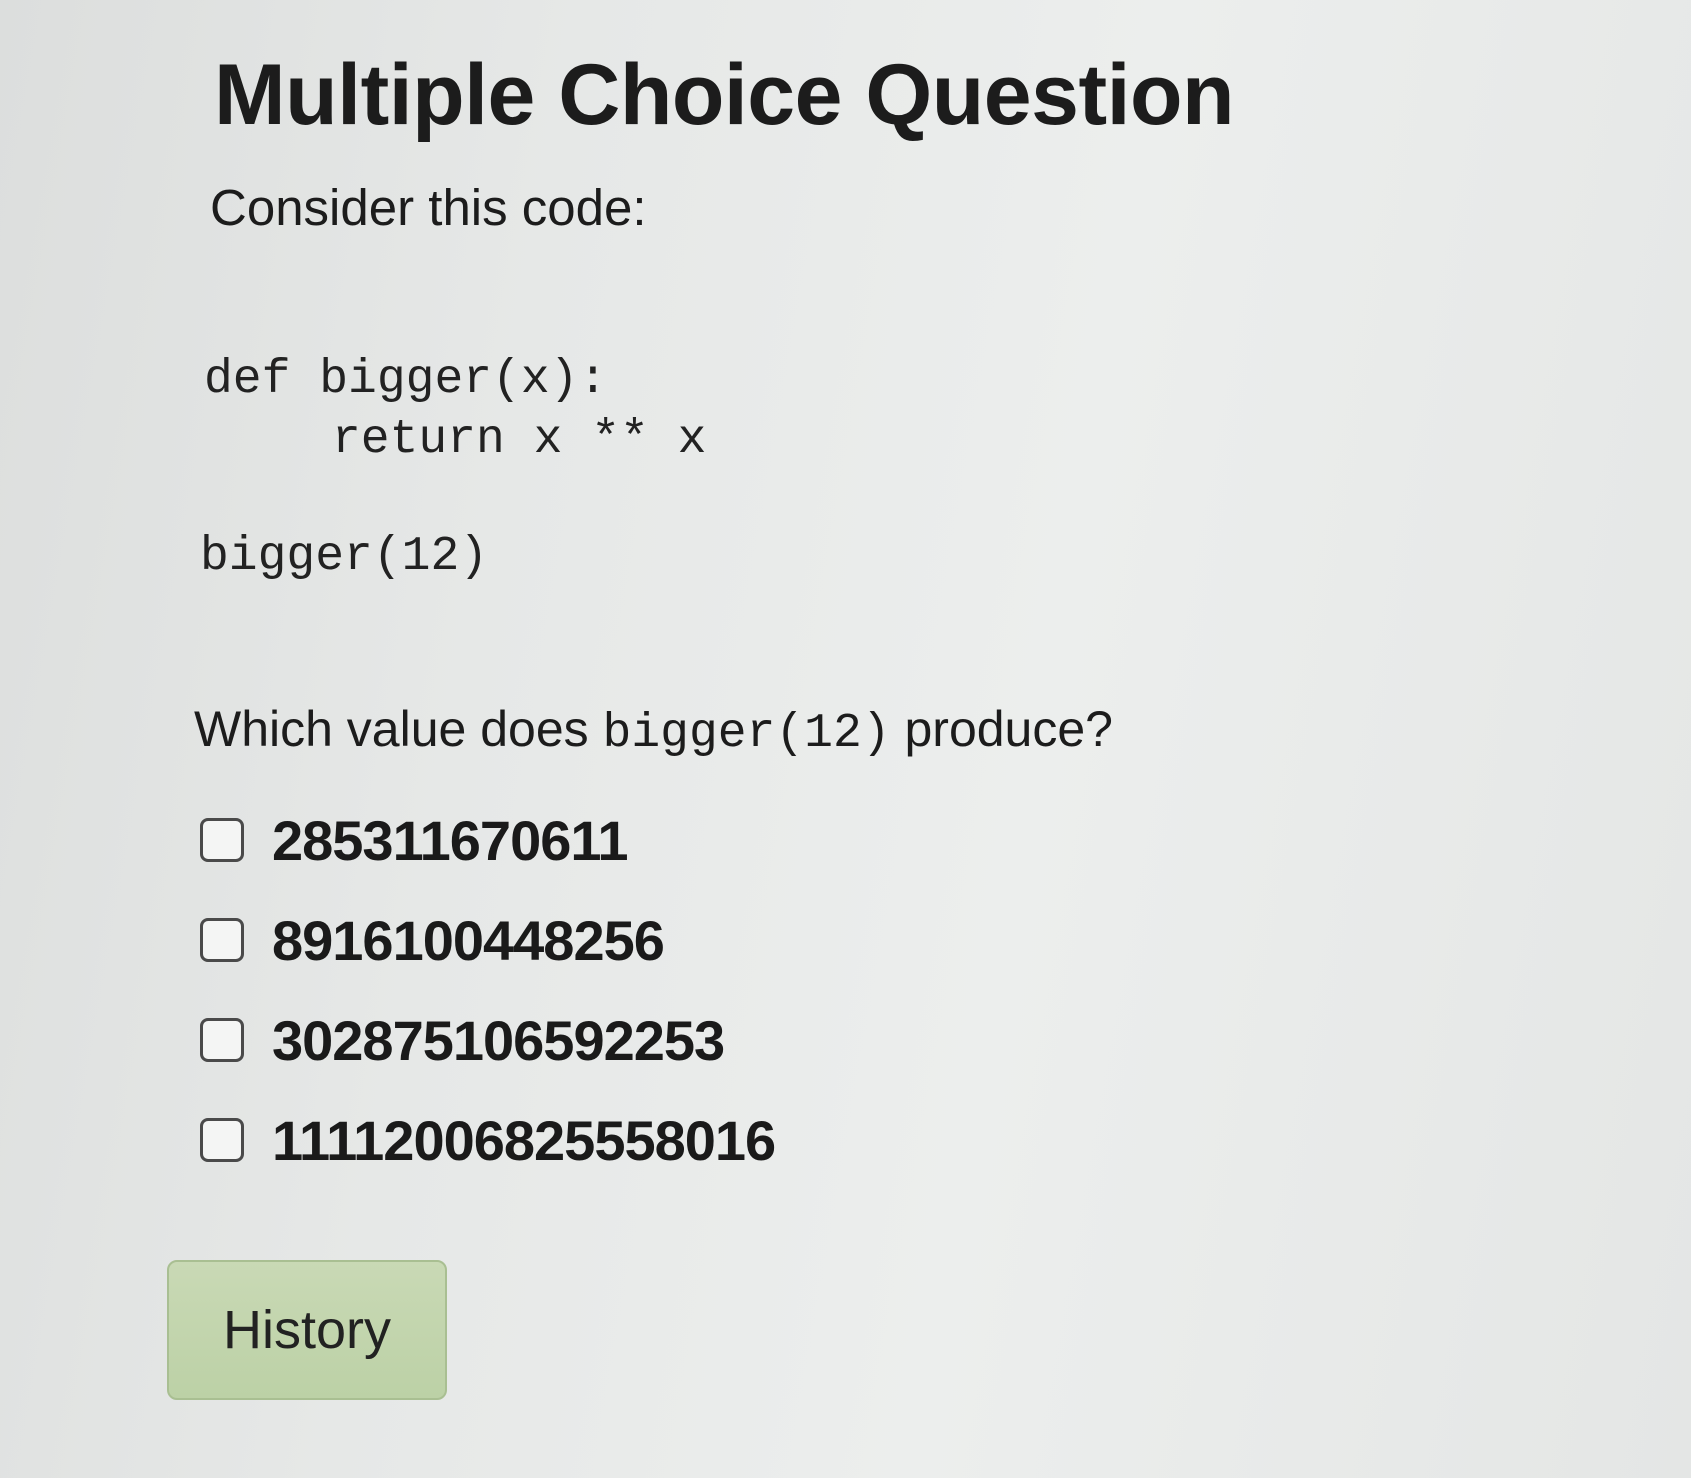 The width and height of the screenshot is (1691, 1478). What do you see at coordinates (519, 440) in the screenshot?
I see `code-line-return: return x ** x` at bounding box center [519, 440].